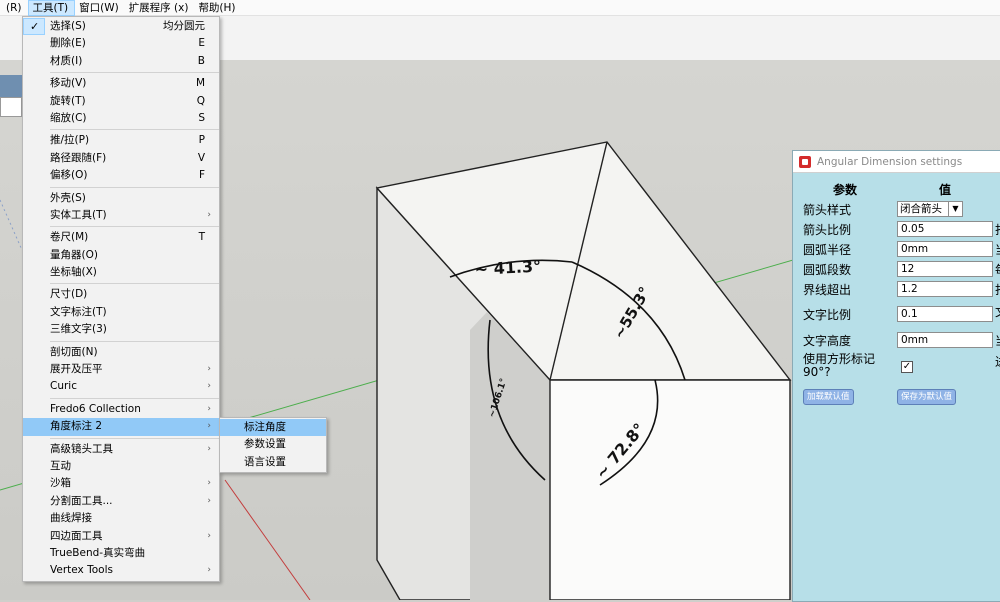 This screenshot has height=602, width=1000. What do you see at coordinates (68, 197) in the screenshot?
I see `menu-item-label: 外壳(S)` at bounding box center [68, 197].